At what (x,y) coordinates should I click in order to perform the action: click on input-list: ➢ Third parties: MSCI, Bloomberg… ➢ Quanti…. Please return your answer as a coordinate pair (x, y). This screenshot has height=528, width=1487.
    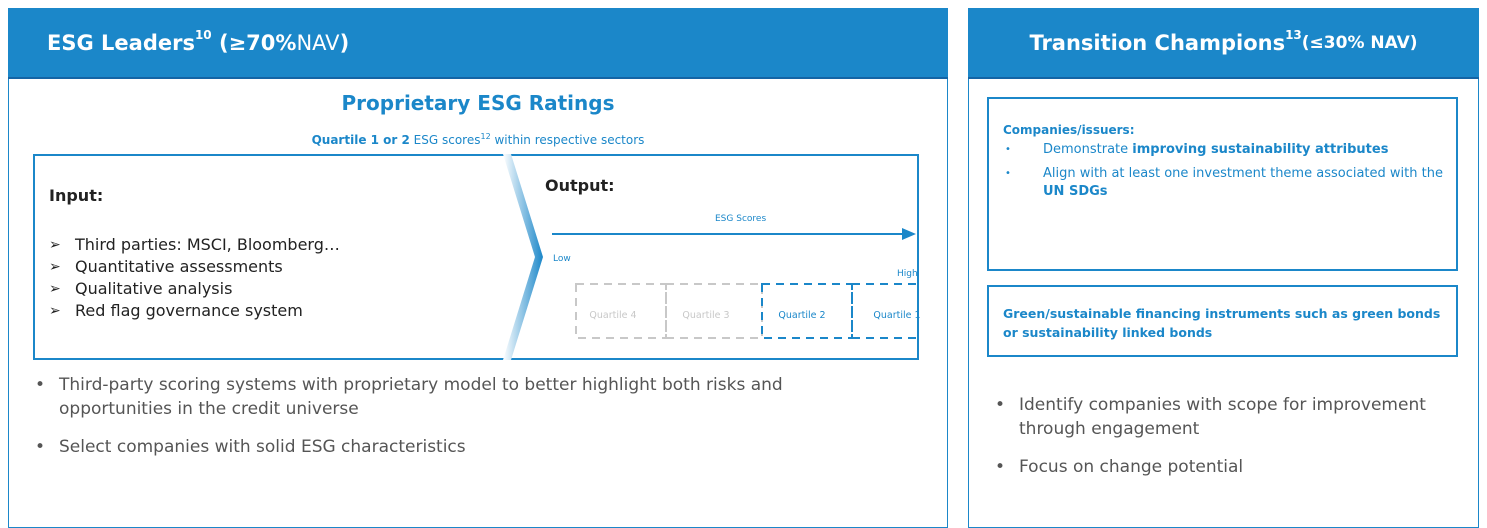
    Looking at the image, I should click on (194, 278).